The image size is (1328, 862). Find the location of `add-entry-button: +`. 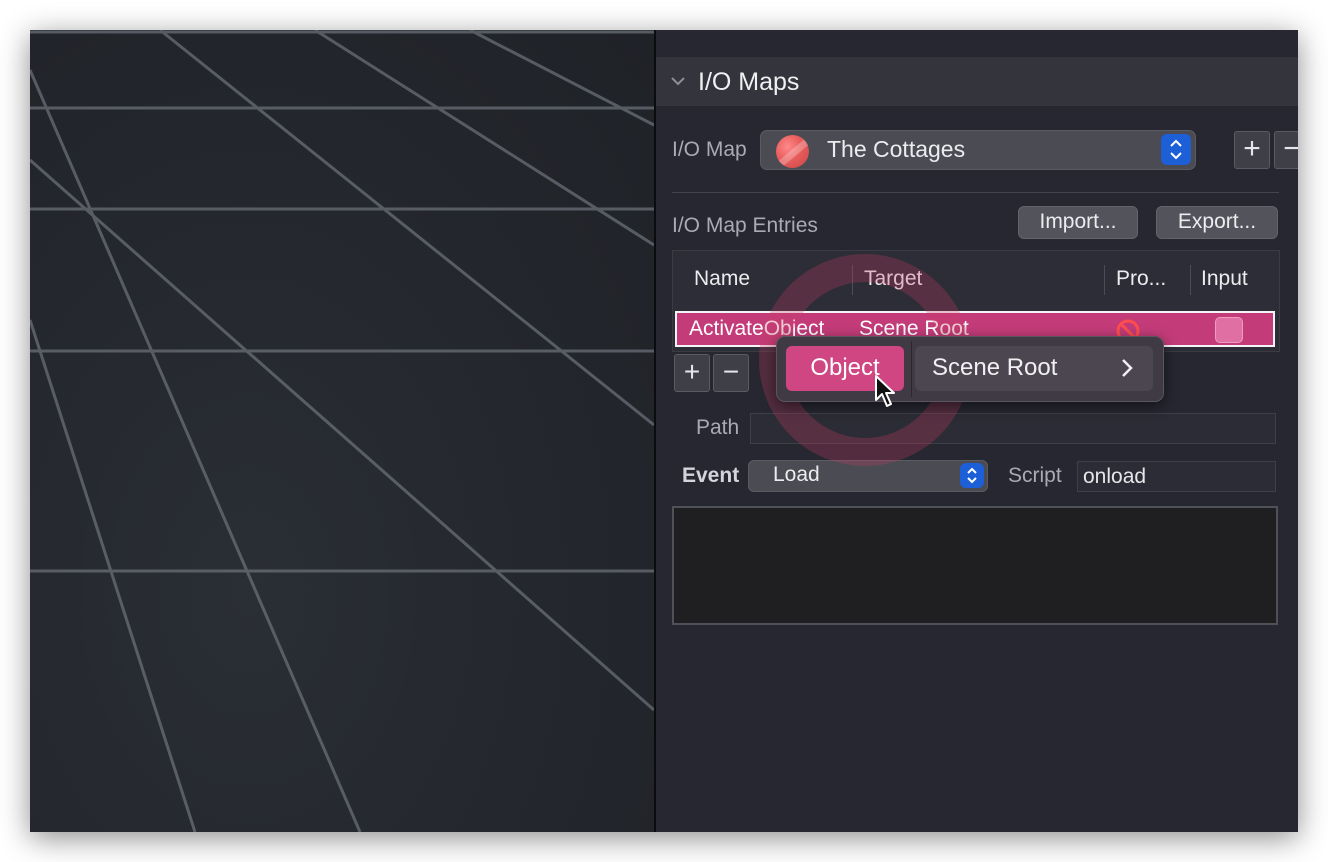

add-entry-button: + is located at coordinates (692, 373).